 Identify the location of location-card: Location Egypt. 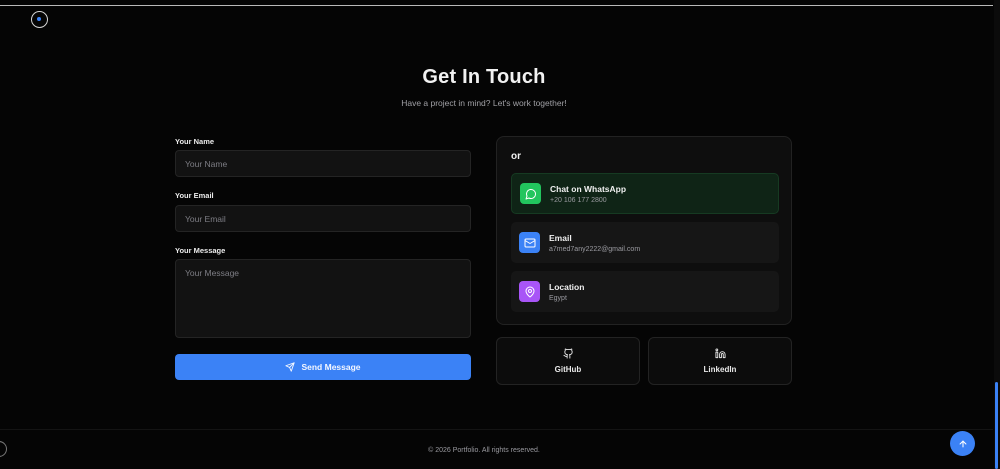
(645, 291).